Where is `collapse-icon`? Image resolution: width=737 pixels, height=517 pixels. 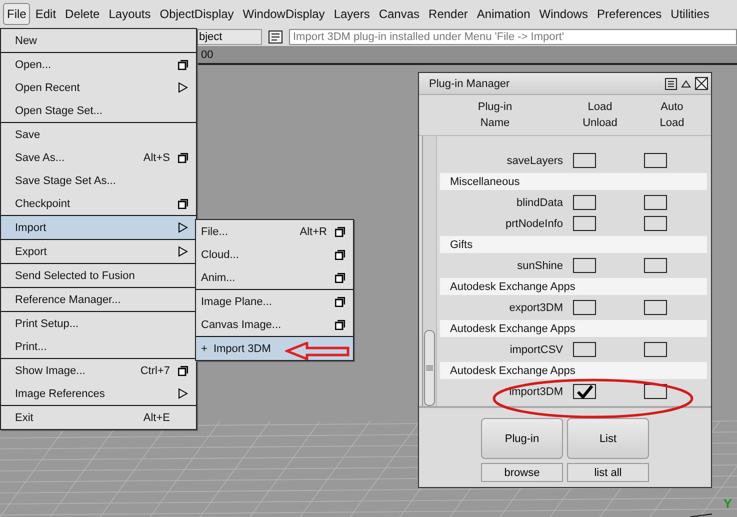
collapse-icon is located at coordinates (686, 84).